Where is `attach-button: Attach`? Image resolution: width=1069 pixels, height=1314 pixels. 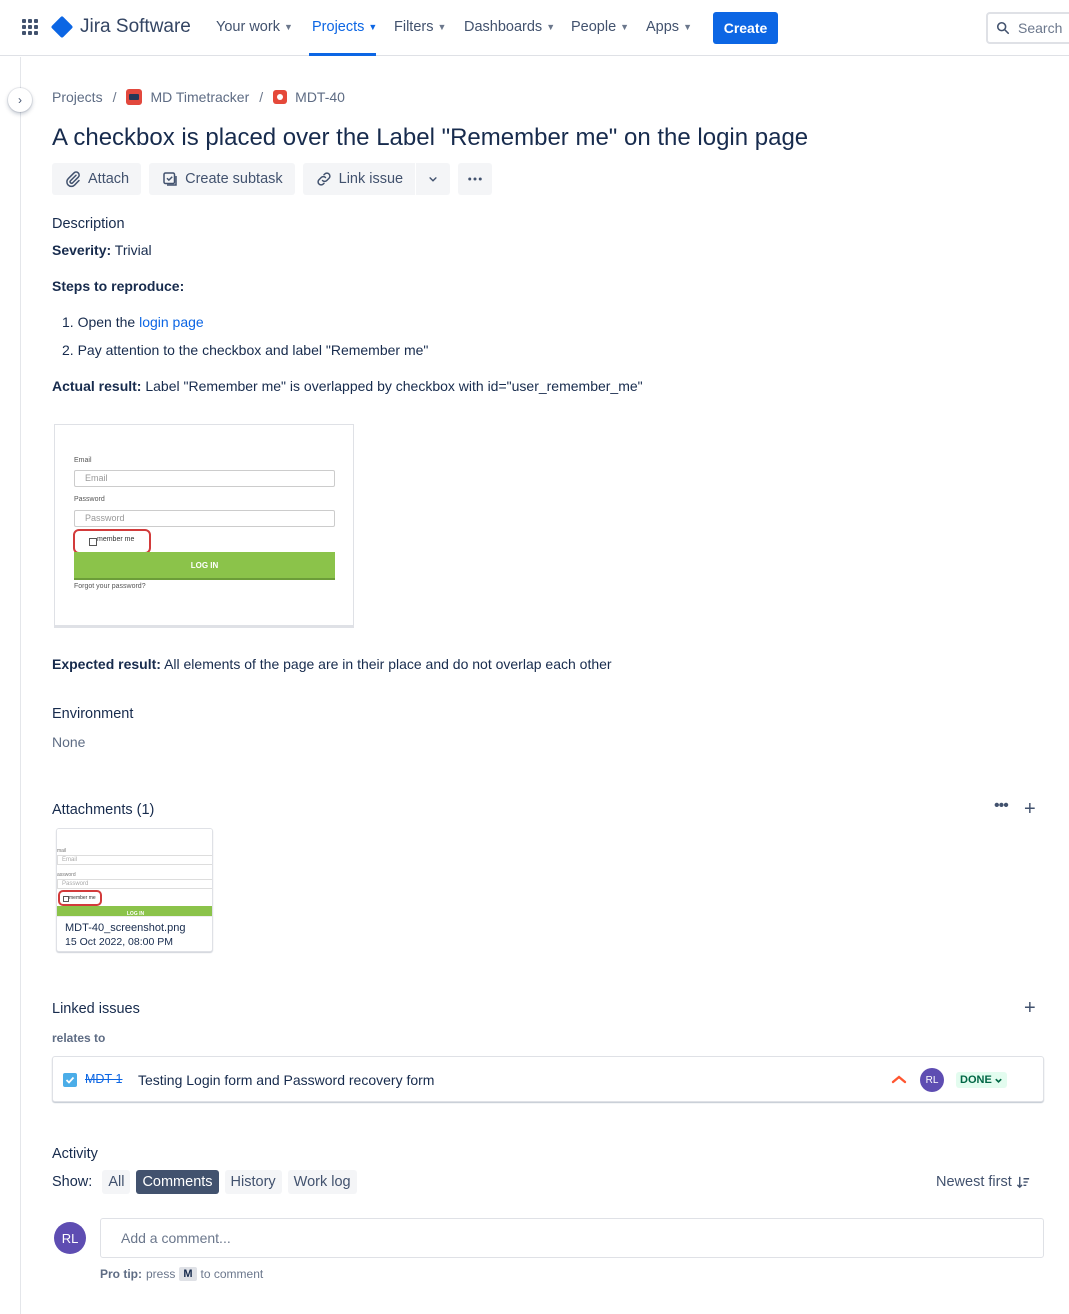
attach-button: Attach is located at coordinates (97, 179).